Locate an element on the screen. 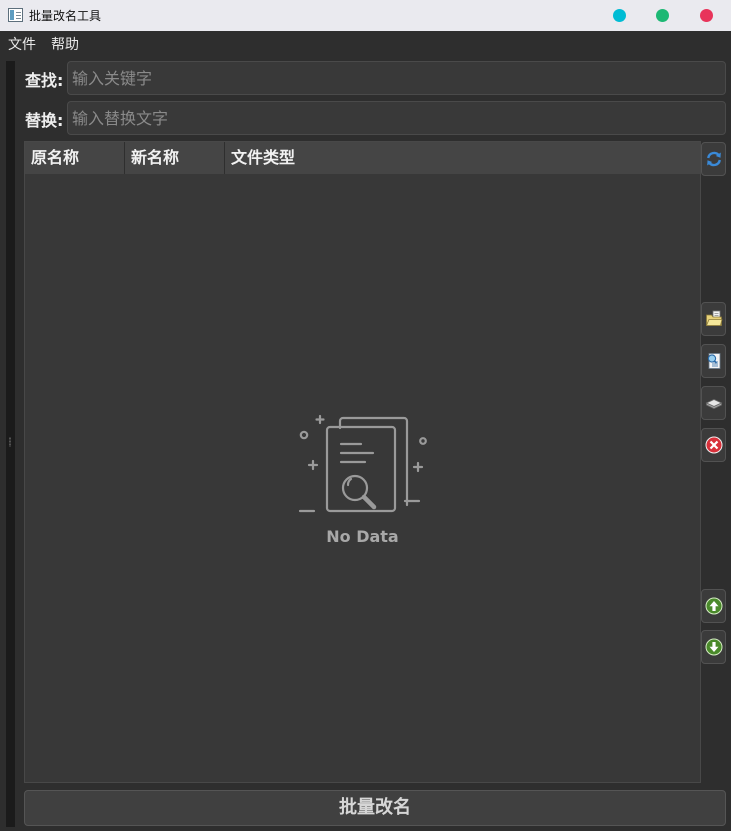 This screenshot has width=731, height=831. find-label: 查找: is located at coordinates (44, 80).